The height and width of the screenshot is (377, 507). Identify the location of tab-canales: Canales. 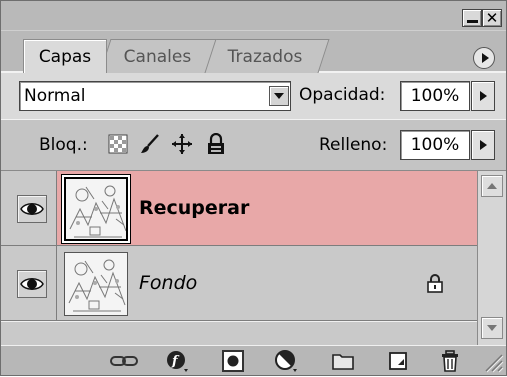
(158, 56).